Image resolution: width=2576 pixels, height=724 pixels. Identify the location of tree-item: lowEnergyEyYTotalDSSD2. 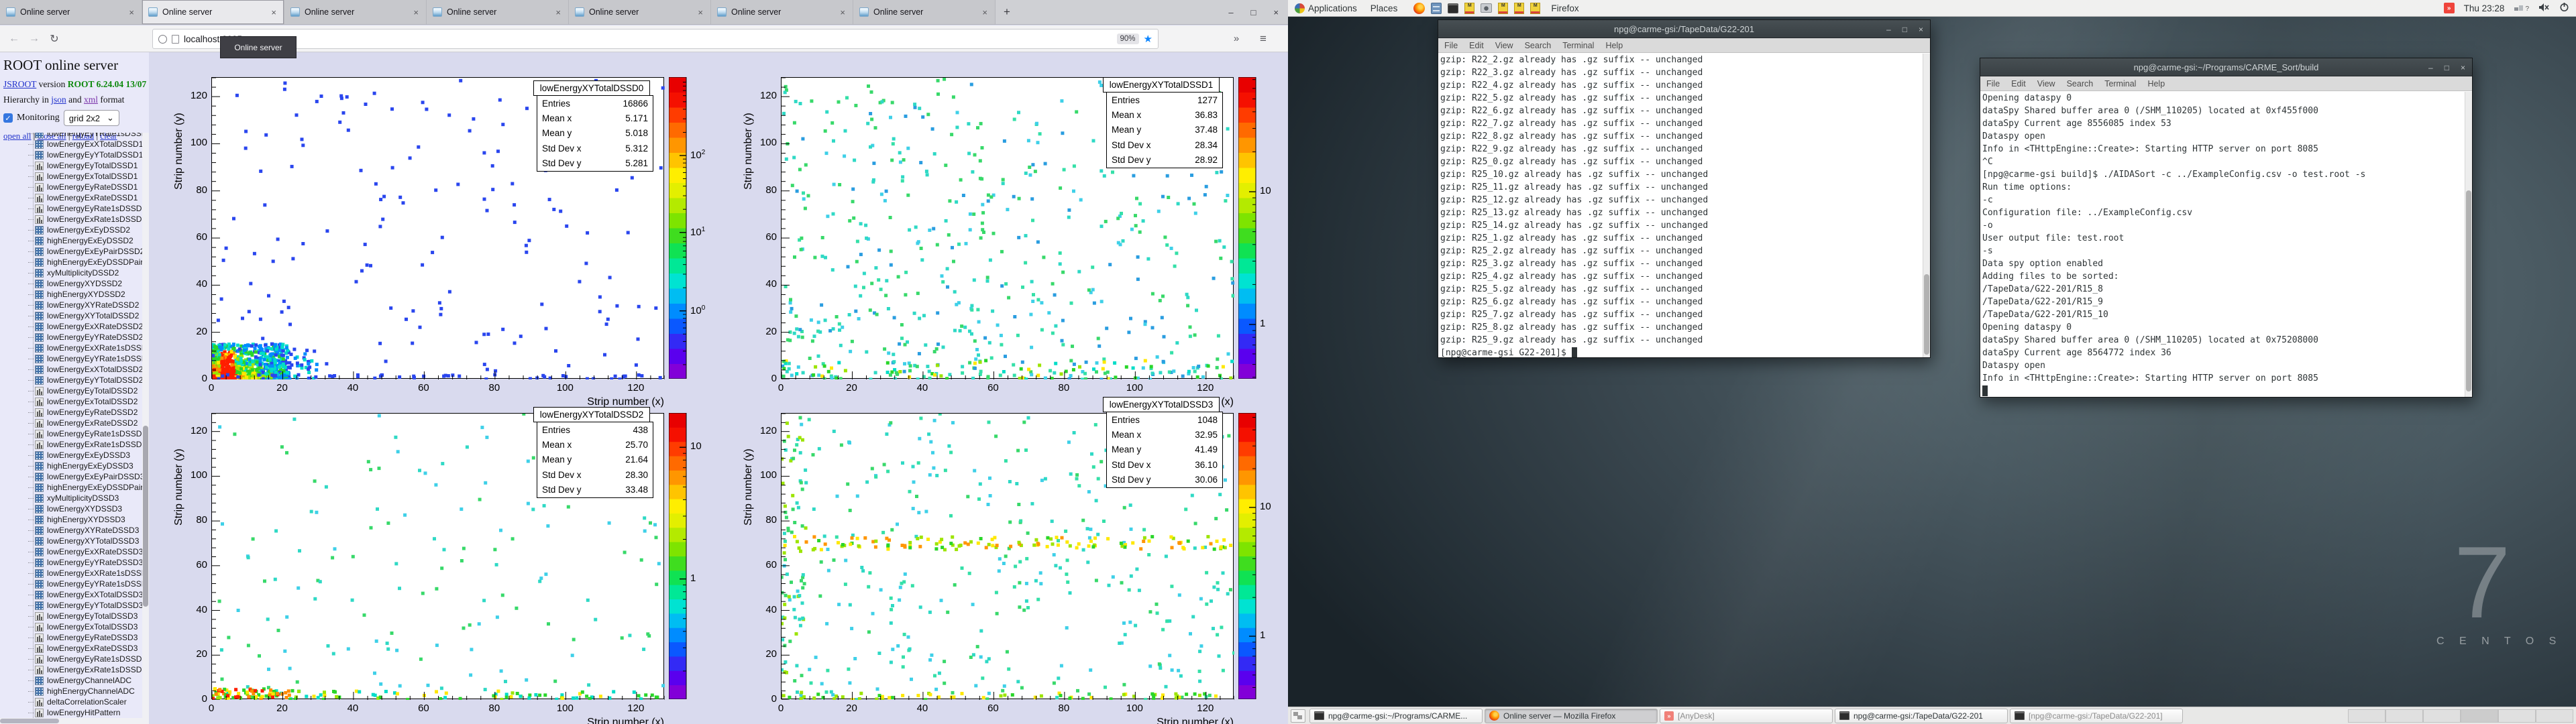
(71, 380).